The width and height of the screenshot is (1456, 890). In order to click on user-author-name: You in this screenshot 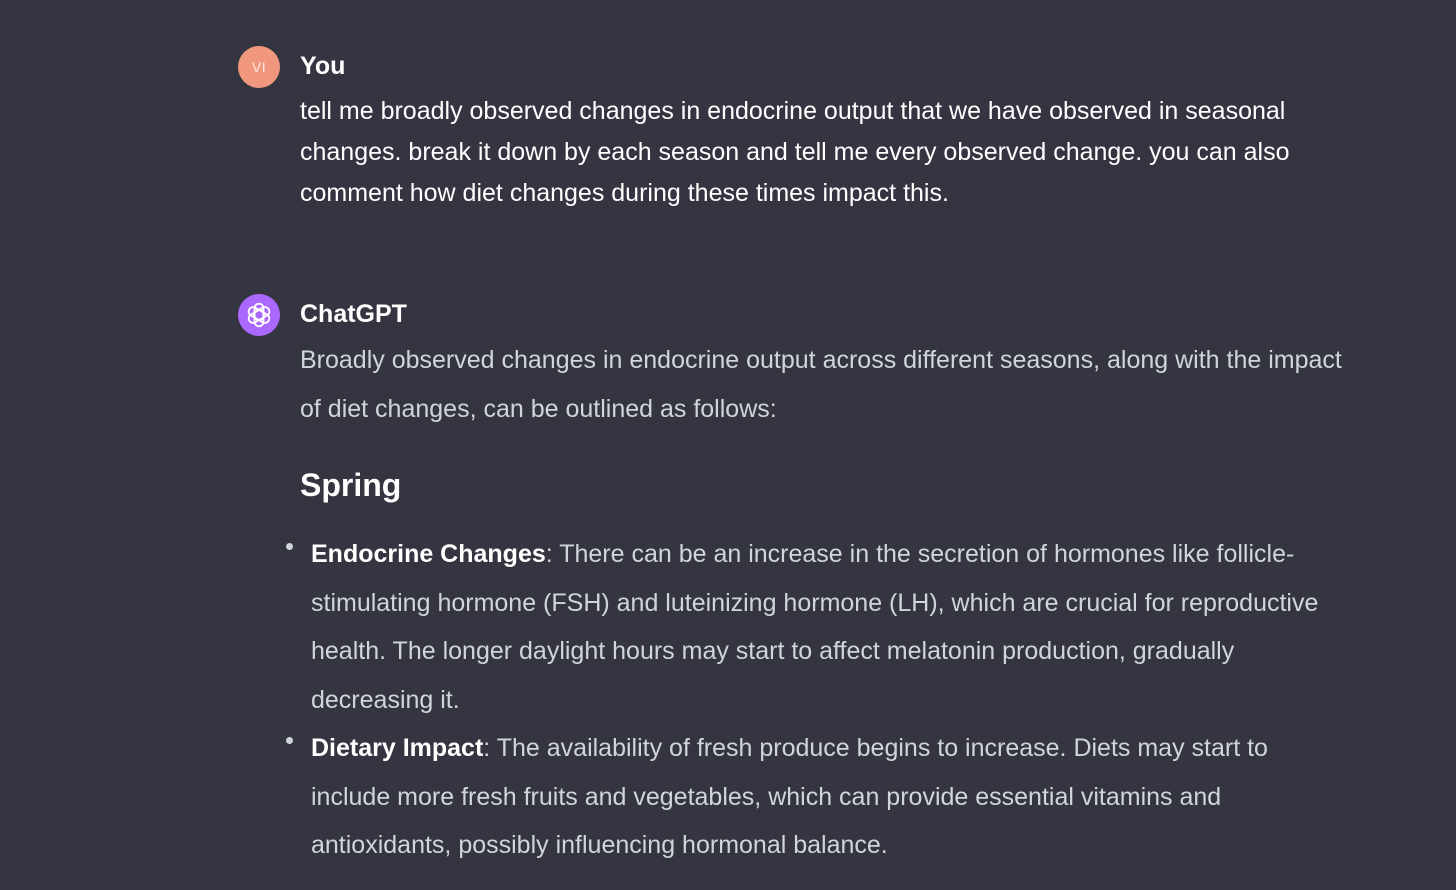, I will do `click(323, 66)`.